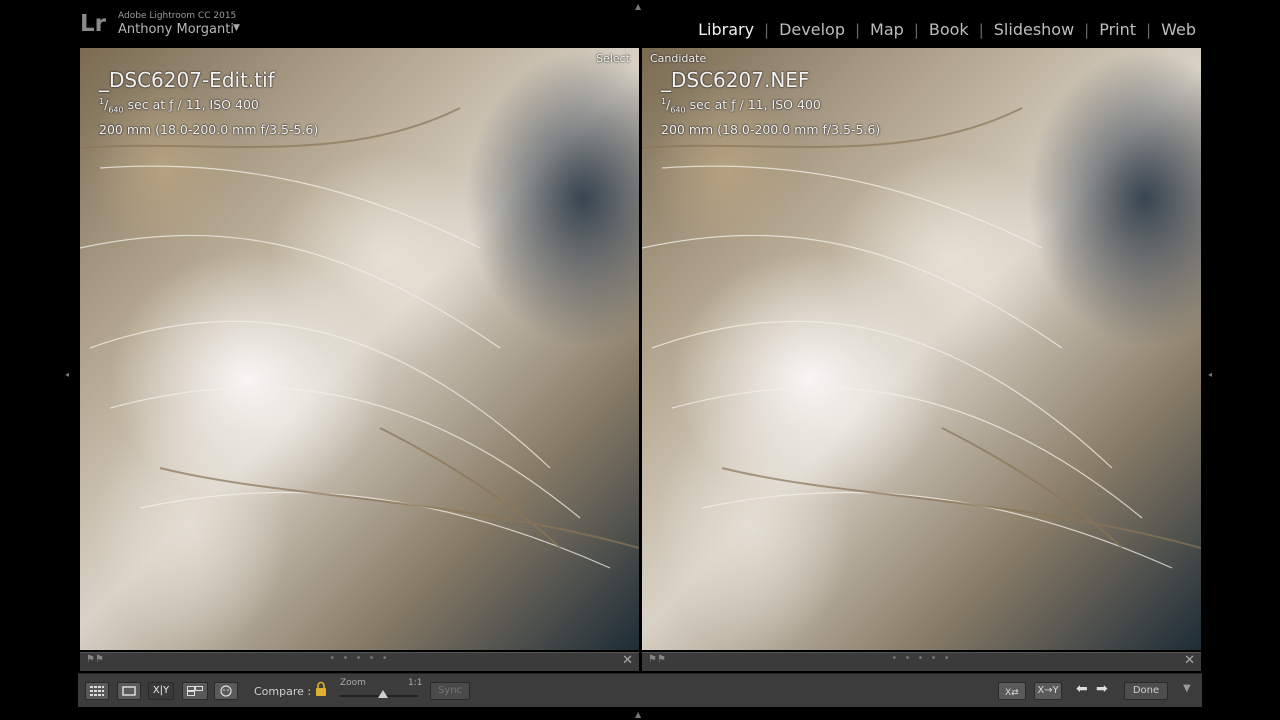 The height and width of the screenshot is (720, 1280). I want to click on sync-button: Sync, so click(450, 691).